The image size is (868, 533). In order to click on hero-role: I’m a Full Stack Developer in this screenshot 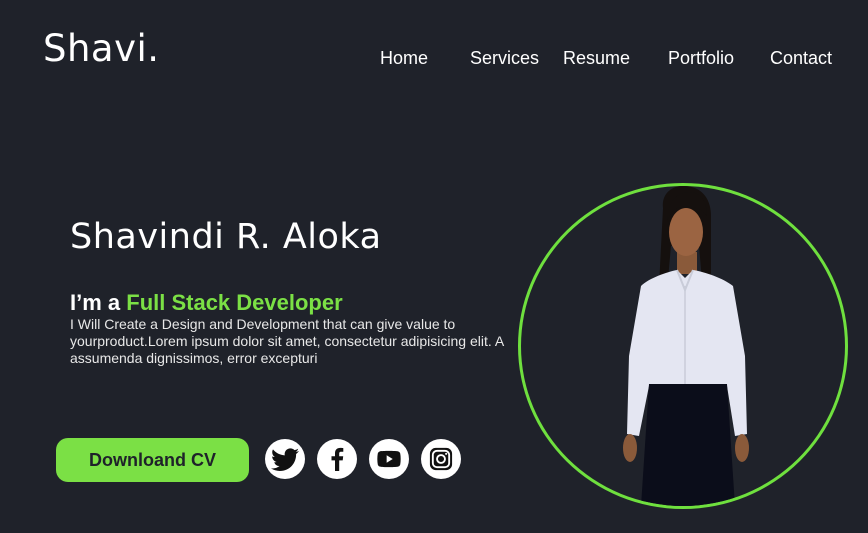, I will do `click(206, 303)`.